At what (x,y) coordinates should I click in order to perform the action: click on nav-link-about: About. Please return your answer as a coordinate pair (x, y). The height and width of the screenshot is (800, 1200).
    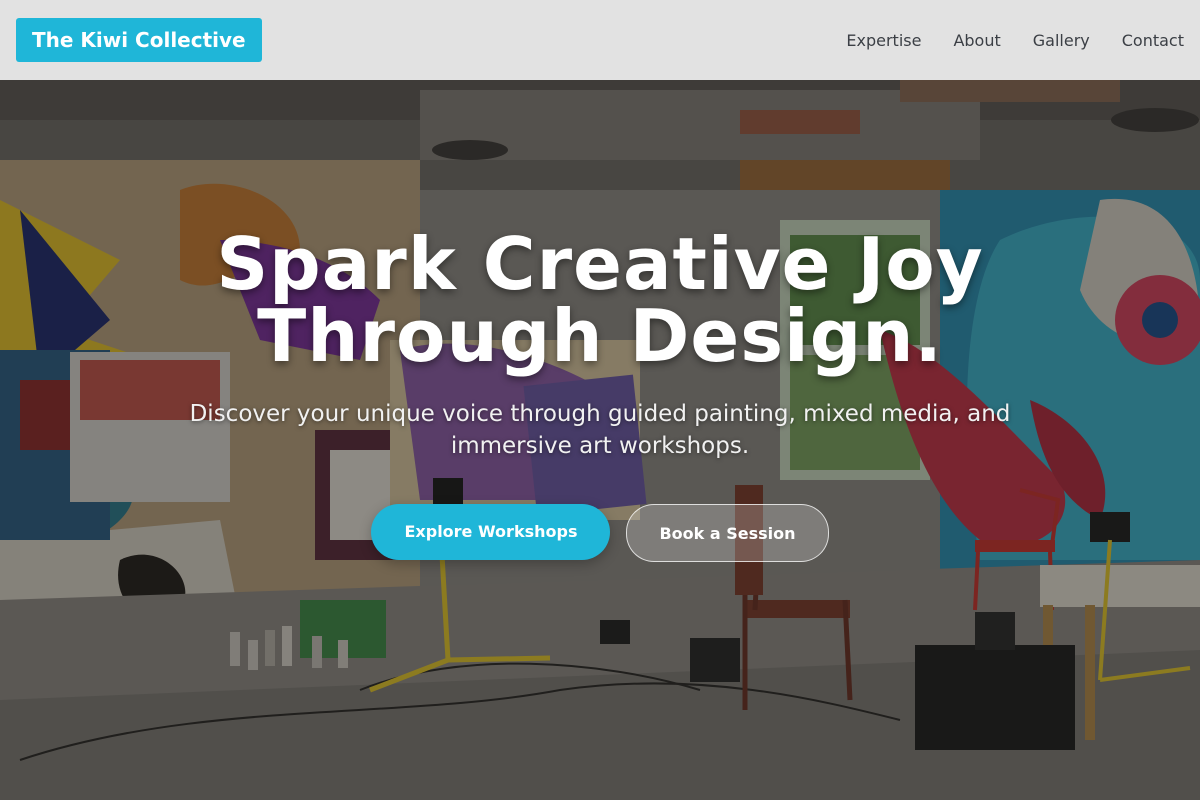
    Looking at the image, I should click on (976, 40).